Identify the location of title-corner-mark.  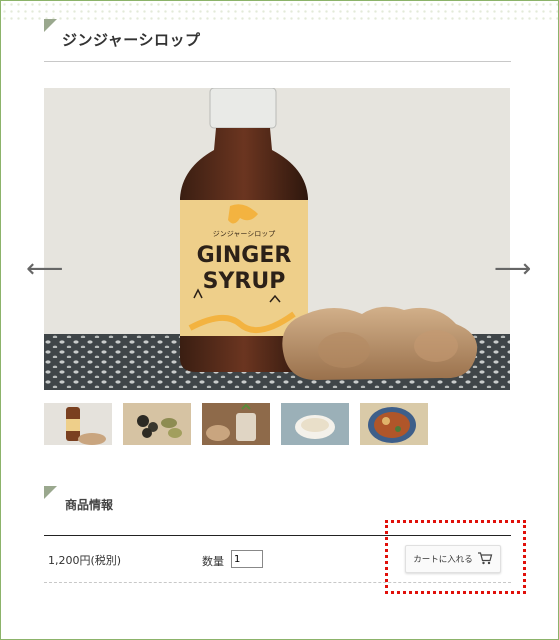
(50, 25).